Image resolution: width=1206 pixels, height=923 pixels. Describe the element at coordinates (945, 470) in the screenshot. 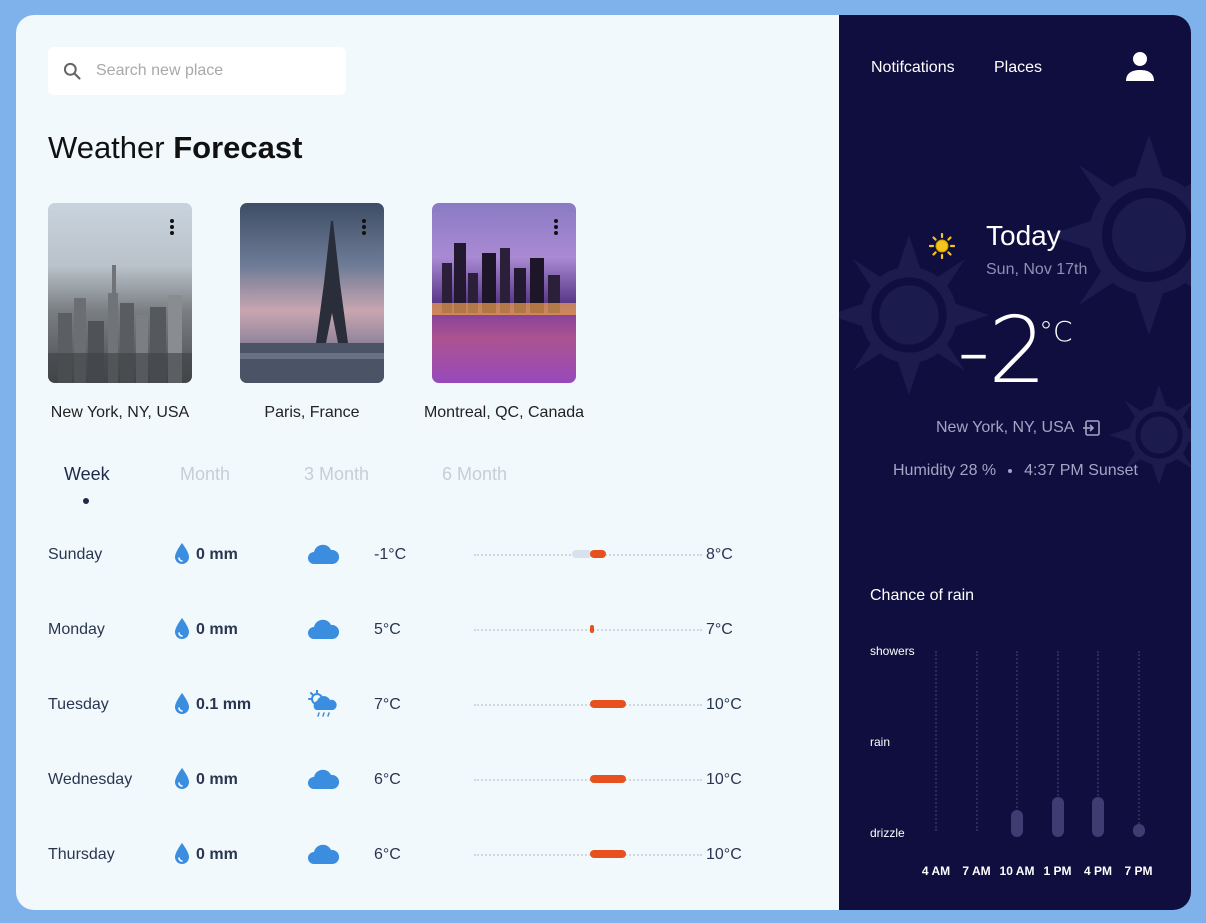

I see `humidity: Humidity 28 %` at that location.